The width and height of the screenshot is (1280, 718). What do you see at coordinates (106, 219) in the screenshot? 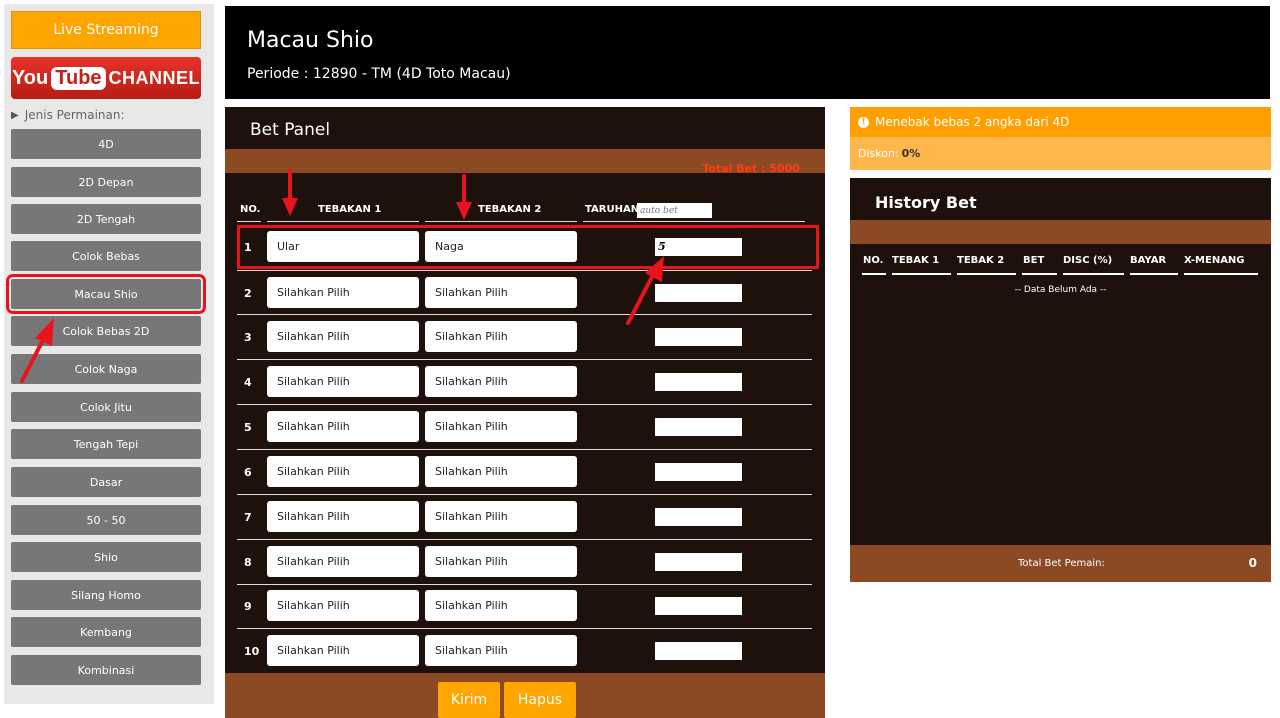
I see `game-item-2d-tengah: 2D Tengah` at bounding box center [106, 219].